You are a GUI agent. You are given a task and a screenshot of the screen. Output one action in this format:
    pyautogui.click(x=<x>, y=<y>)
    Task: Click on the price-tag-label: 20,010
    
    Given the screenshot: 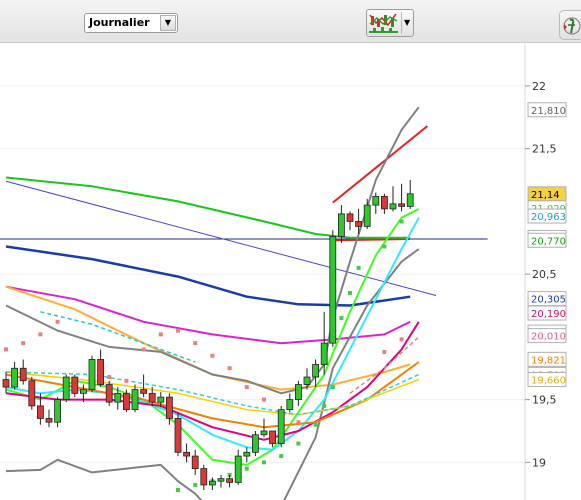 What is the action you would take?
    pyautogui.click(x=548, y=337)
    